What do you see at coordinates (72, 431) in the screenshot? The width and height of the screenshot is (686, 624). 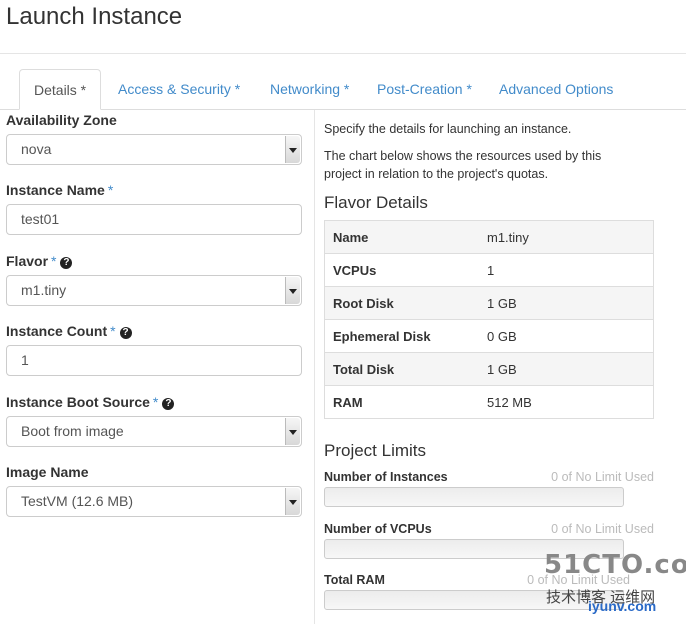 I see `boot-source-value: Boot from image` at bounding box center [72, 431].